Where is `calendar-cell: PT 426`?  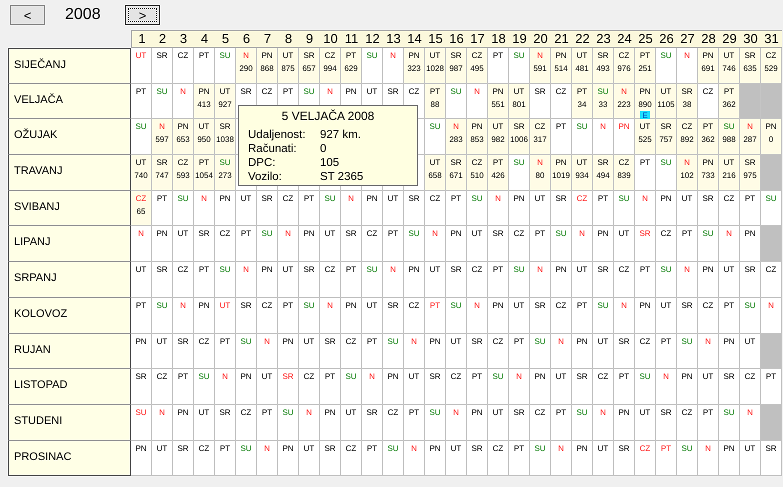
calendar-cell: PT 426 is located at coordinates (498, 173).